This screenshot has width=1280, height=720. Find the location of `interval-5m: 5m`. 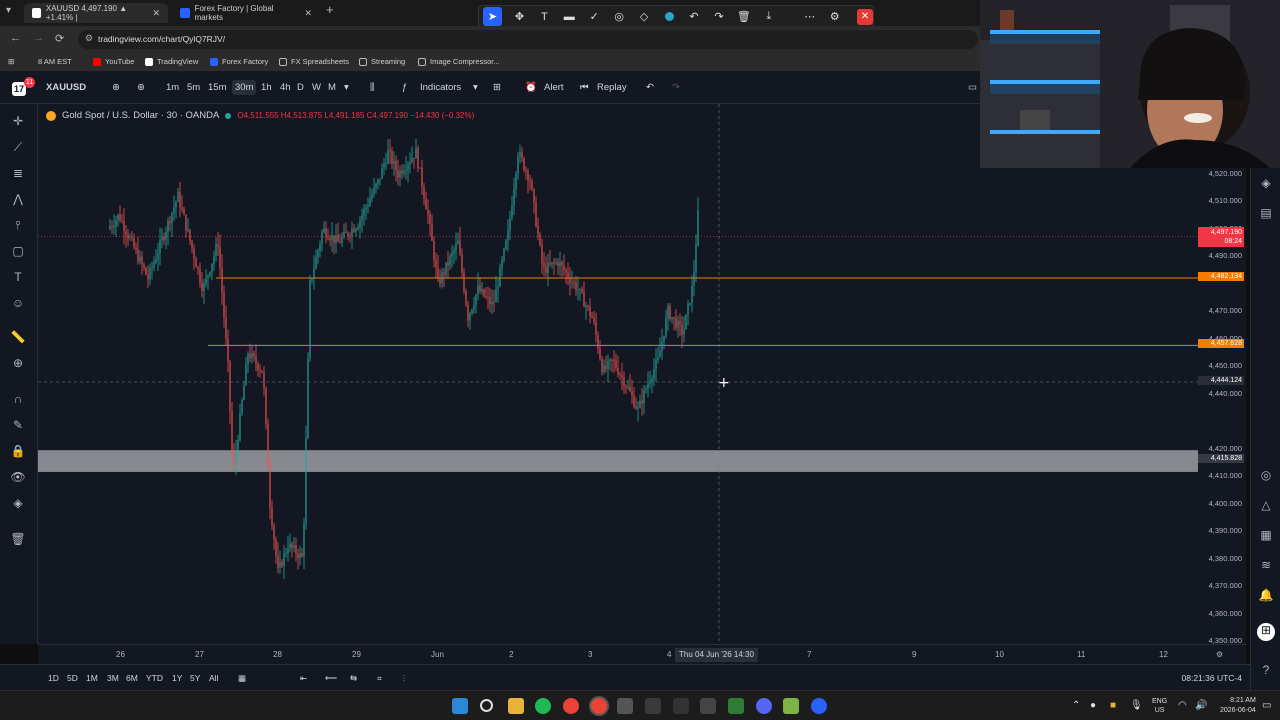

interval-5m: 5m is located at coordinates (193, 87).